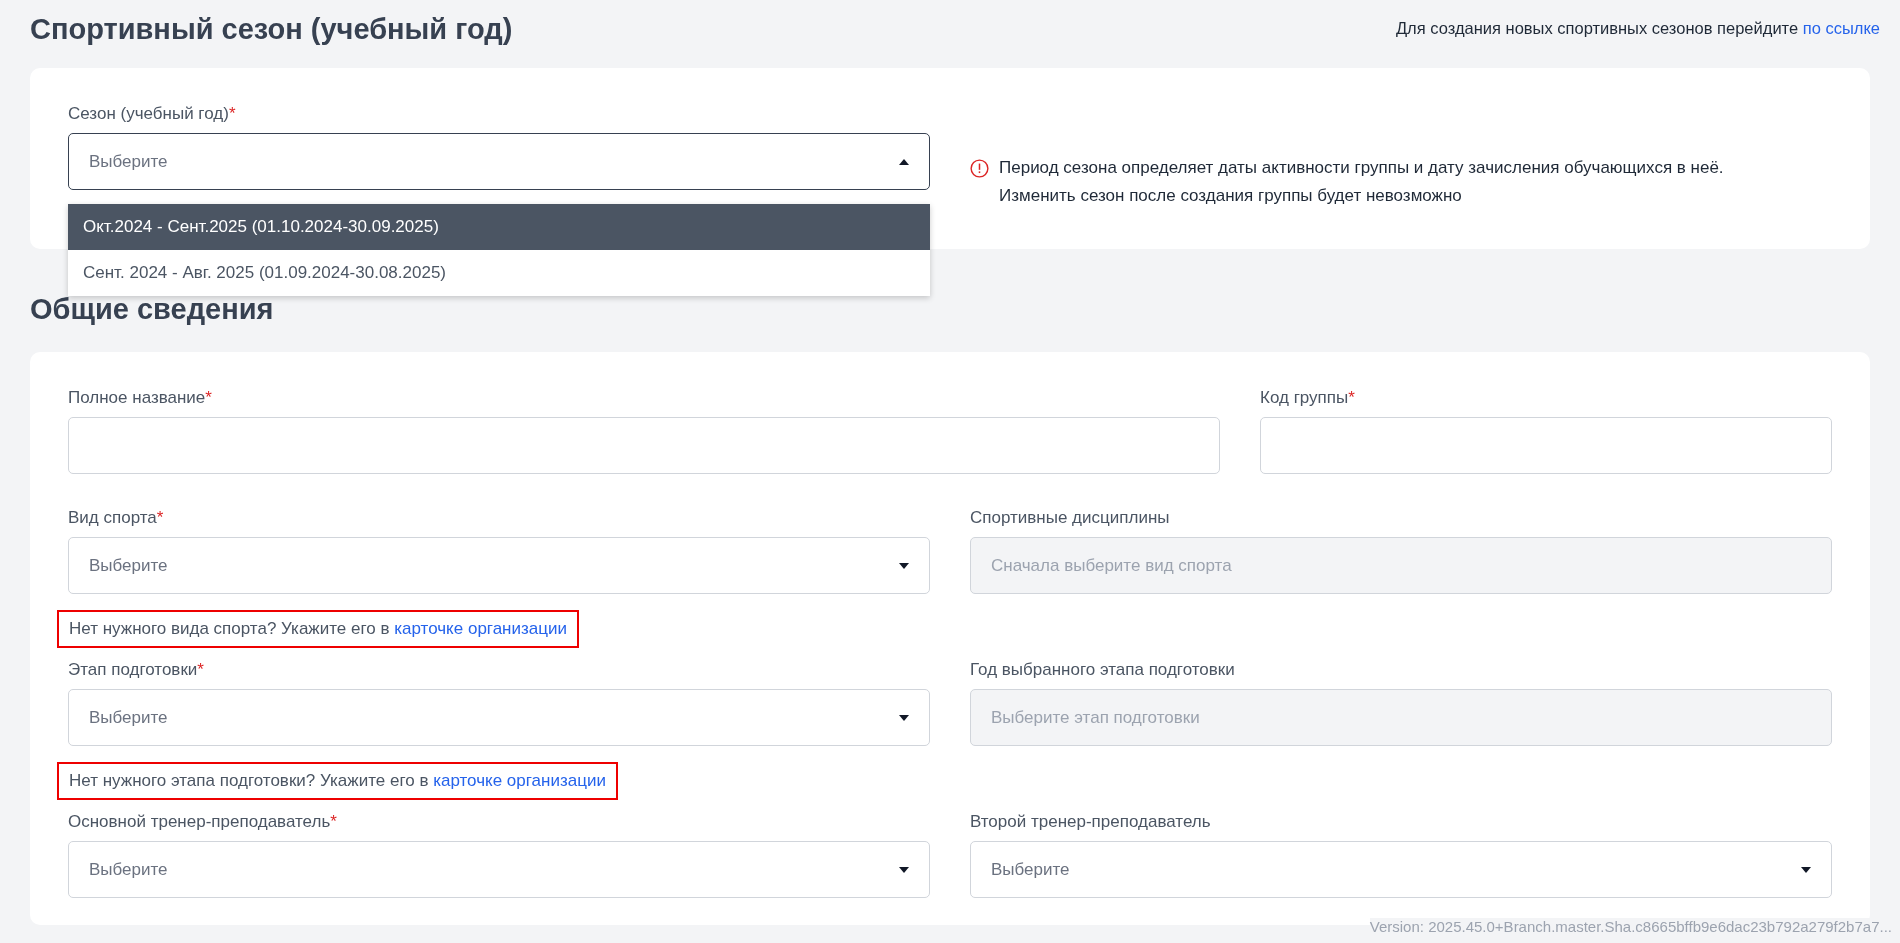 The image size is (1900, 943). What do you see at coordinates (116, 518) in the screenshot?
I see `field-label: Вид спорта*` at bounding box center [116, 518].